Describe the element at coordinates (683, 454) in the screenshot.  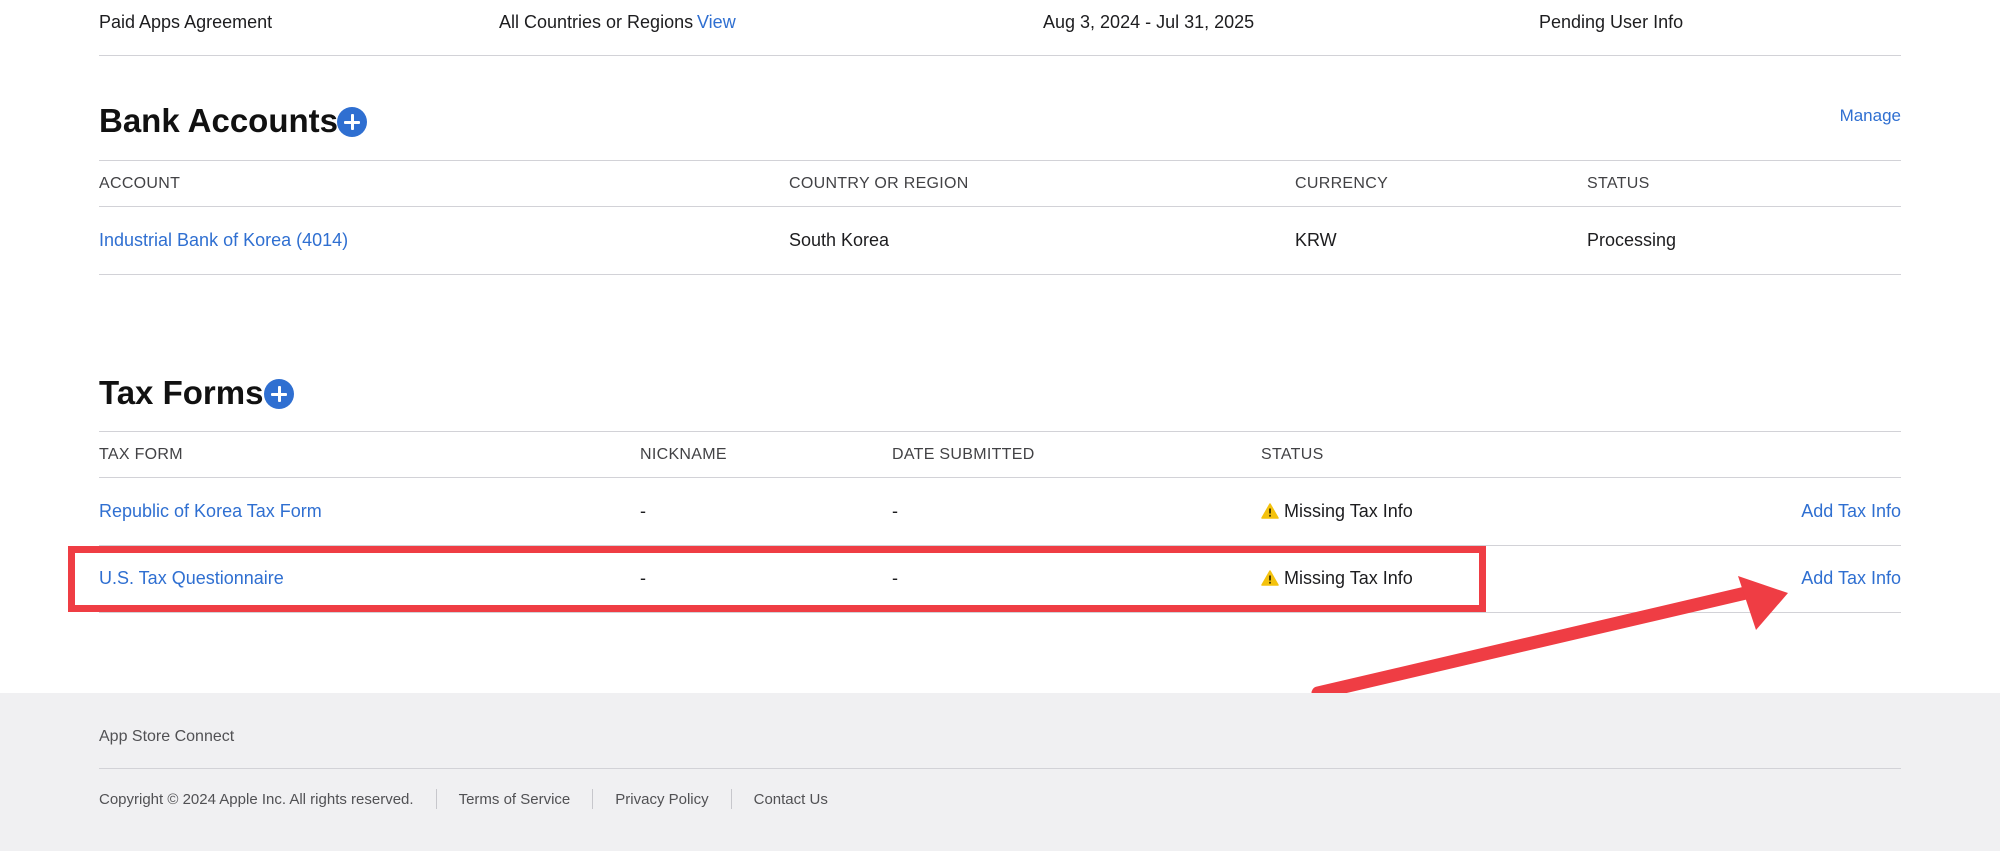
I see `column-header-nickname: NICKNAME` at that location.